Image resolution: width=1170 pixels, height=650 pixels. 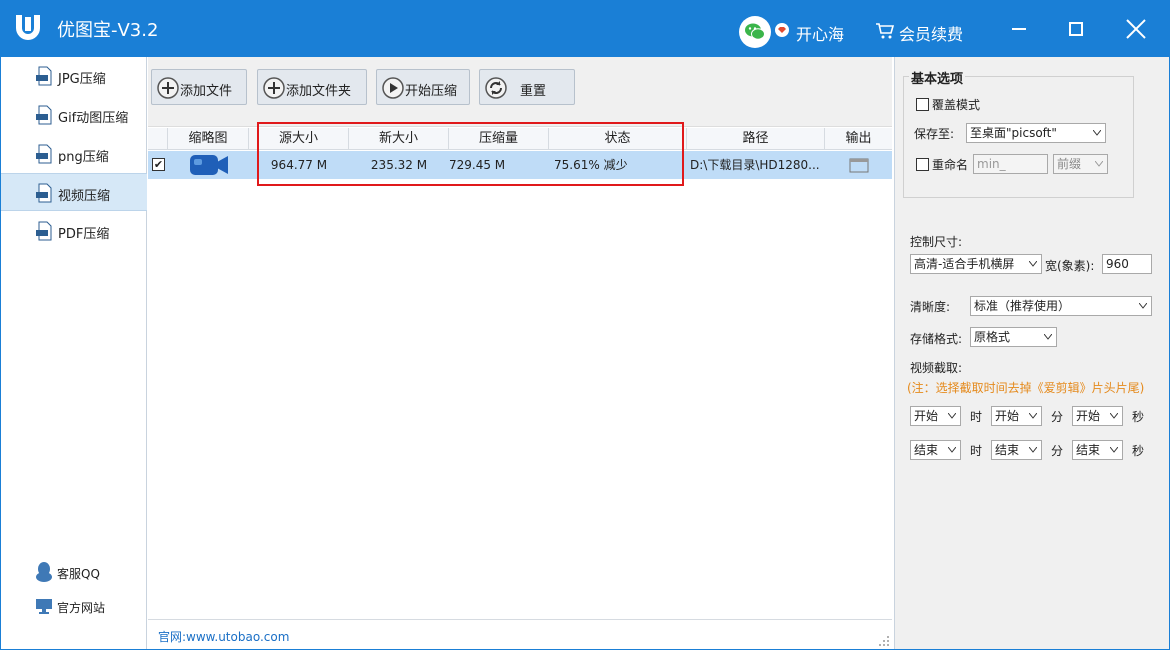 I want to click on open-folder-icon, so click(x=858, y=165).